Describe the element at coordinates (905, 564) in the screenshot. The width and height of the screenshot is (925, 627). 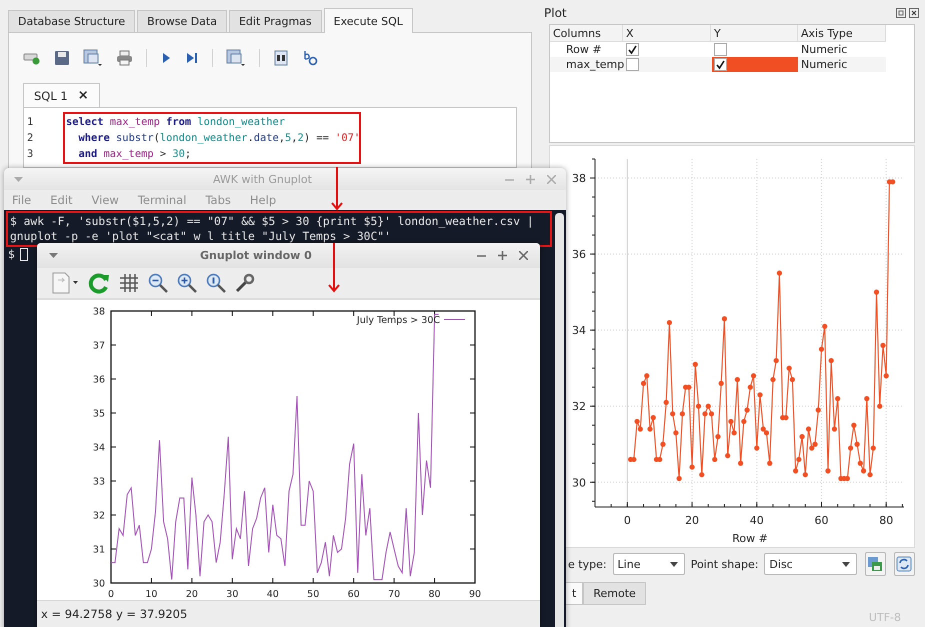
I see `refresh-button` at that location.